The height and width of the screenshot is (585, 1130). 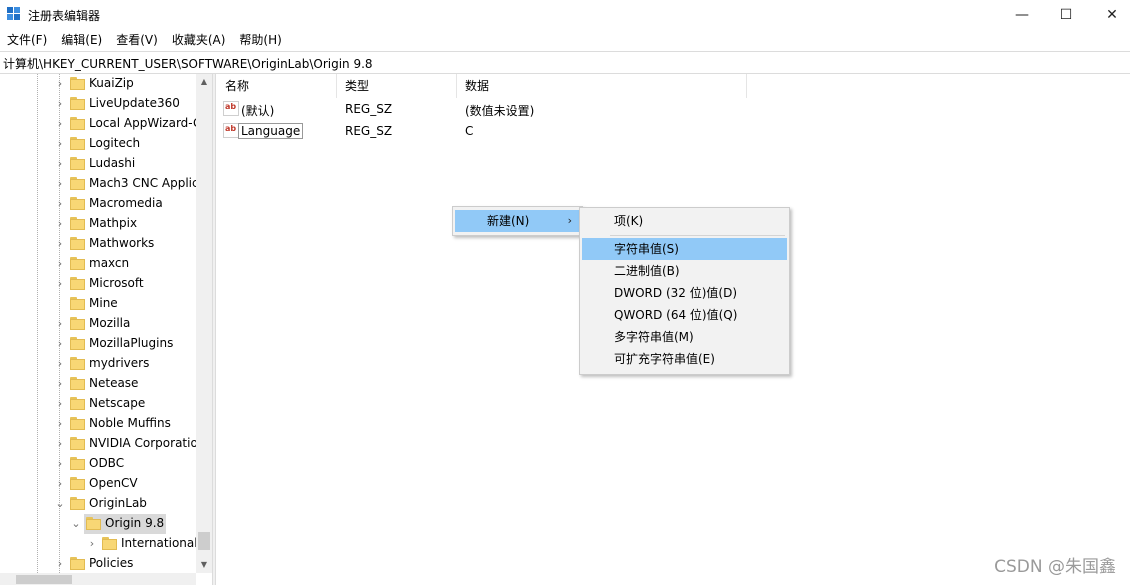 I want to click on submenu-item-expandable-string-value: 可扩充字符串值(E), so click(x=684, y=359).